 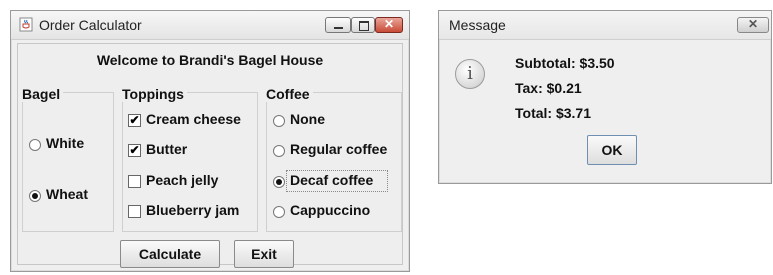 What do you see at coordinates (67, 194) in the screenshot?
I see `bagel-wheat-label: Wheat` at bounding box center [67, 194].